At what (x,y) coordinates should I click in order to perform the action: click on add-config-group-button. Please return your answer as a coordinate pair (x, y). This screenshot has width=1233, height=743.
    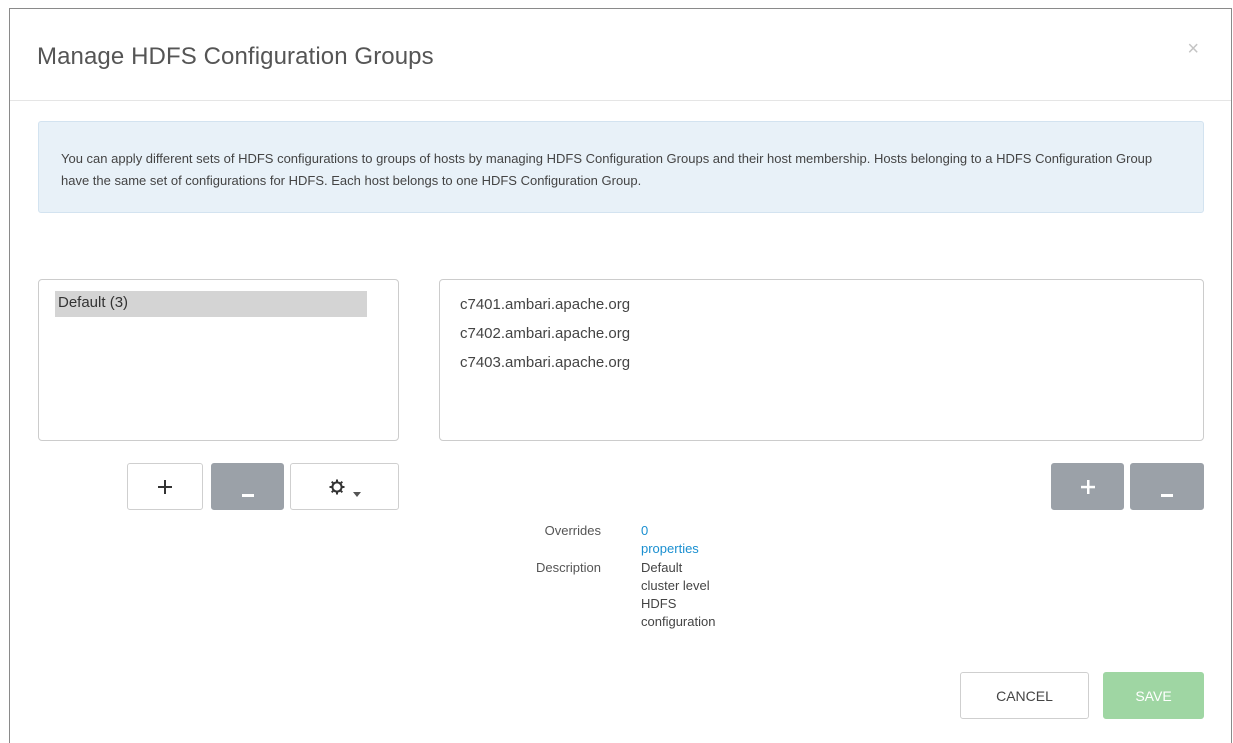
    Looking at the image, I should click on (165, 486).